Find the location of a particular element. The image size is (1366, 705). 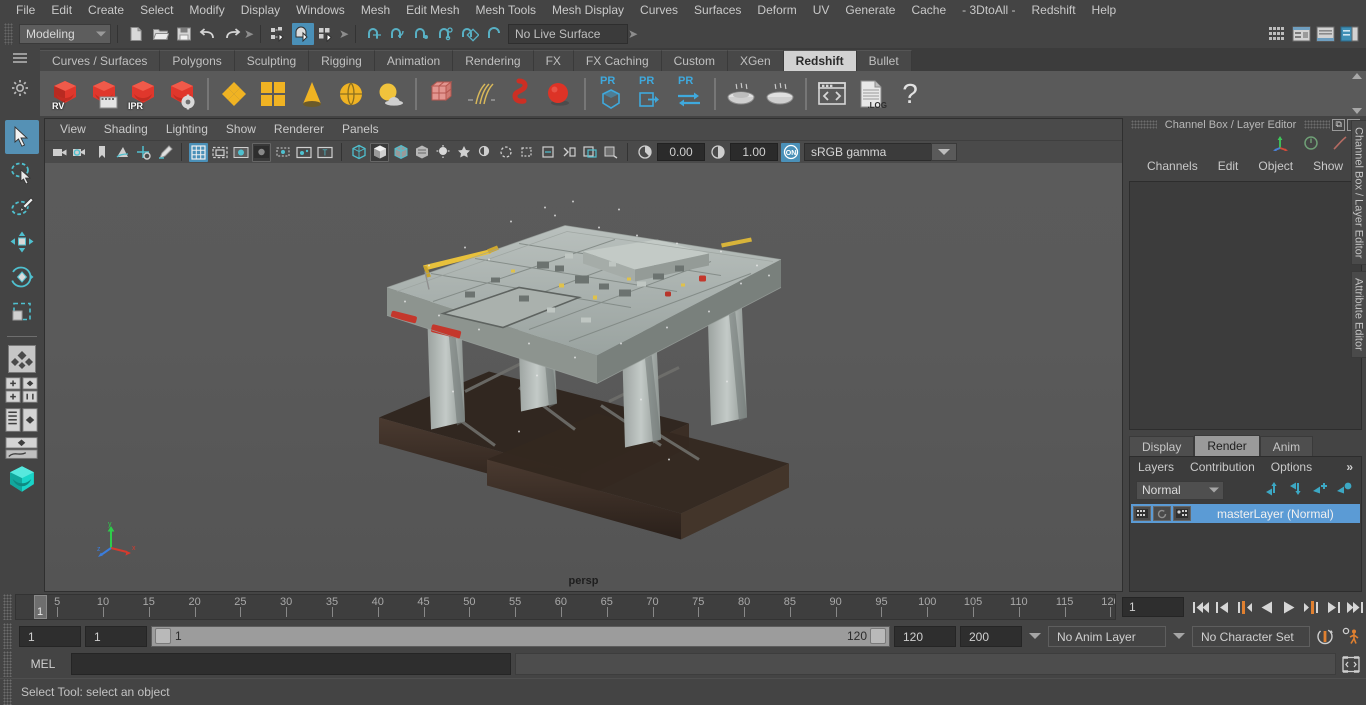

shelf-item-redshift-log: .LOG is located at coordinates (871, 94).